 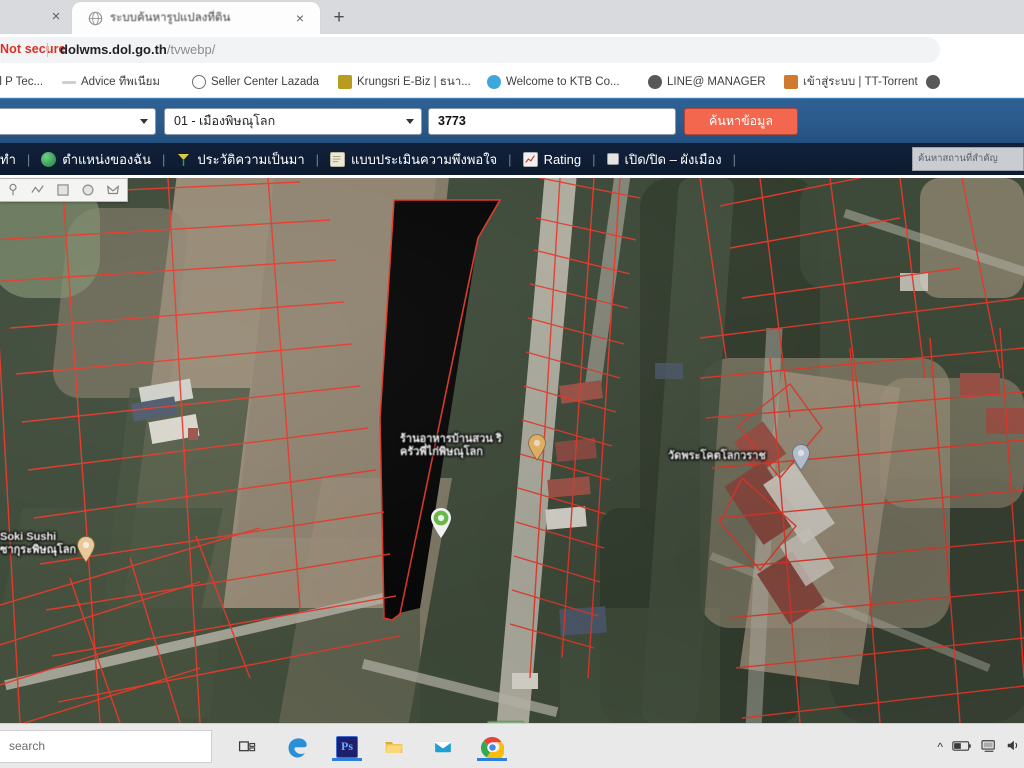 I want to click on rectangle-tool-icon, so click(x=62, y=190).